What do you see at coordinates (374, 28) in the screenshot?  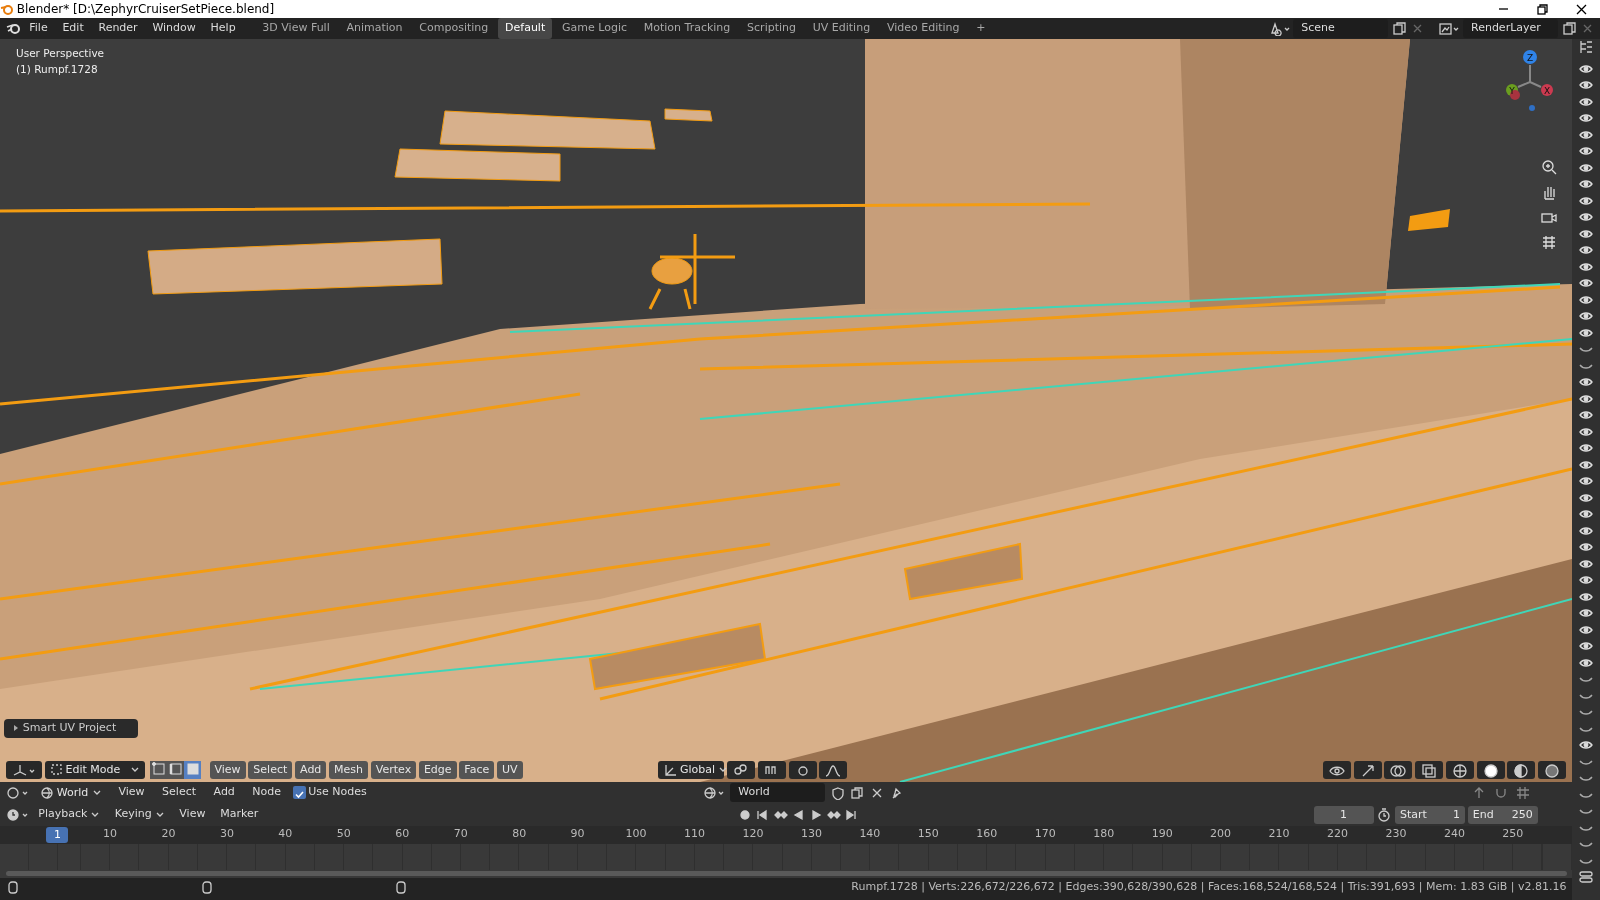 I see `workspace-tab: Animation` at bounding box center [374, 28].